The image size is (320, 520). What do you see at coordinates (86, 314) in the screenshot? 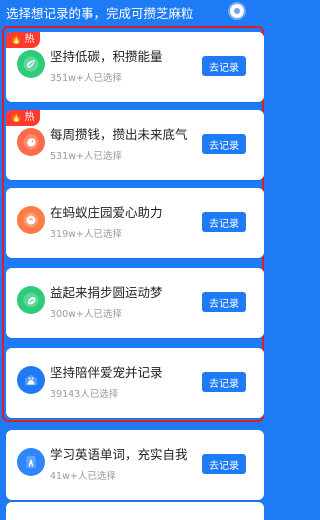
I see `task-subtitle: 300w+人已选择` at bounding box center [86, 314].